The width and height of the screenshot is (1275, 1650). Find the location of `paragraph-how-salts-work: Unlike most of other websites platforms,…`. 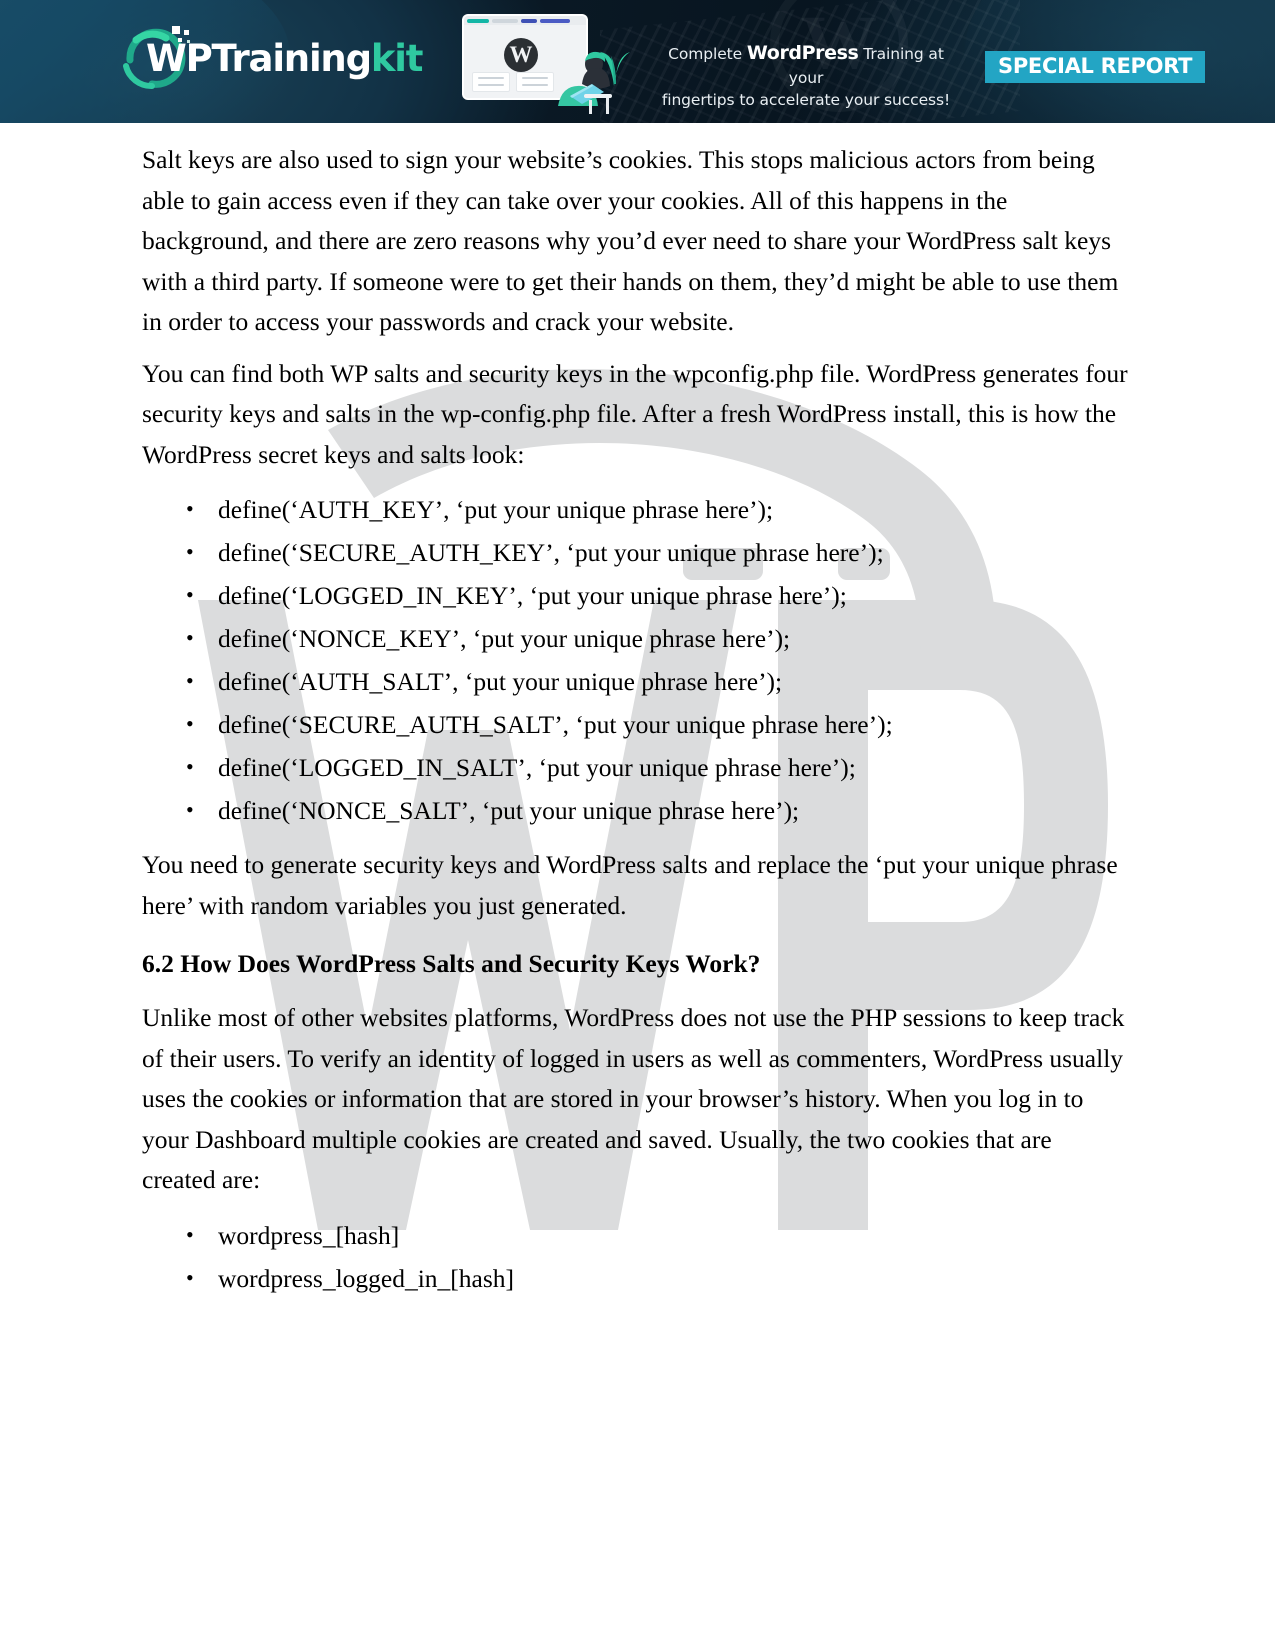

paragraph-how-salts-work: Unlike most of other websites platforms,… is located at coordinates (633, 1098).